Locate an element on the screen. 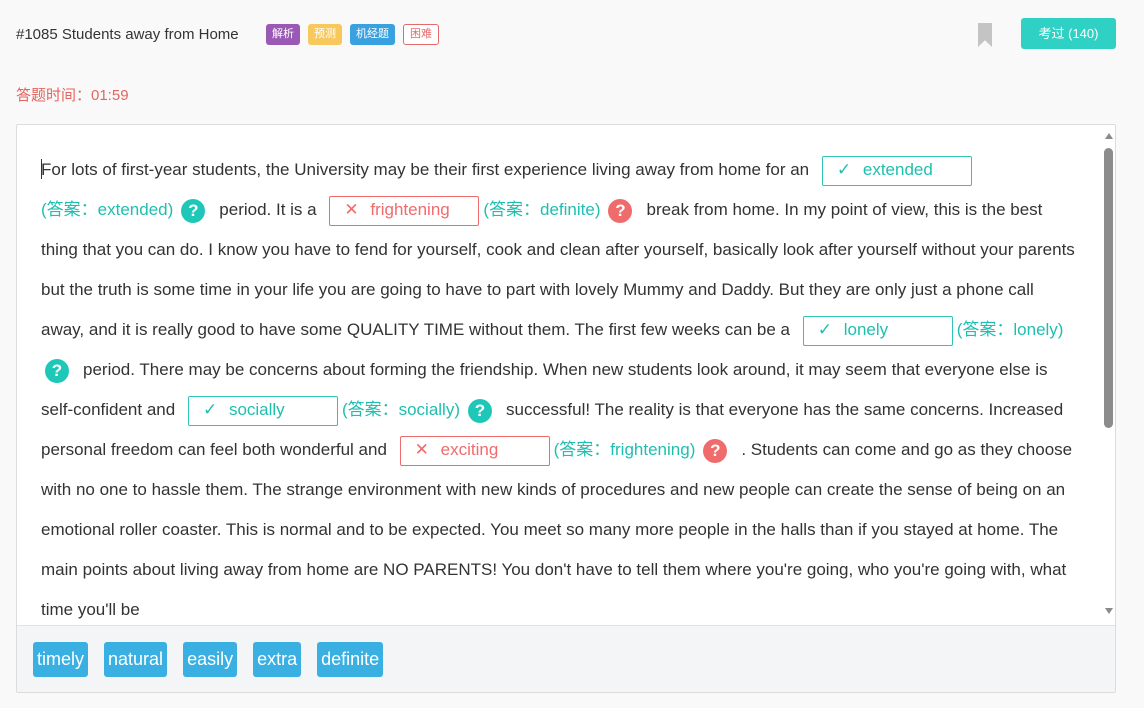  question-title: #1085 Students away from Home is located at coordinates (127, 34).